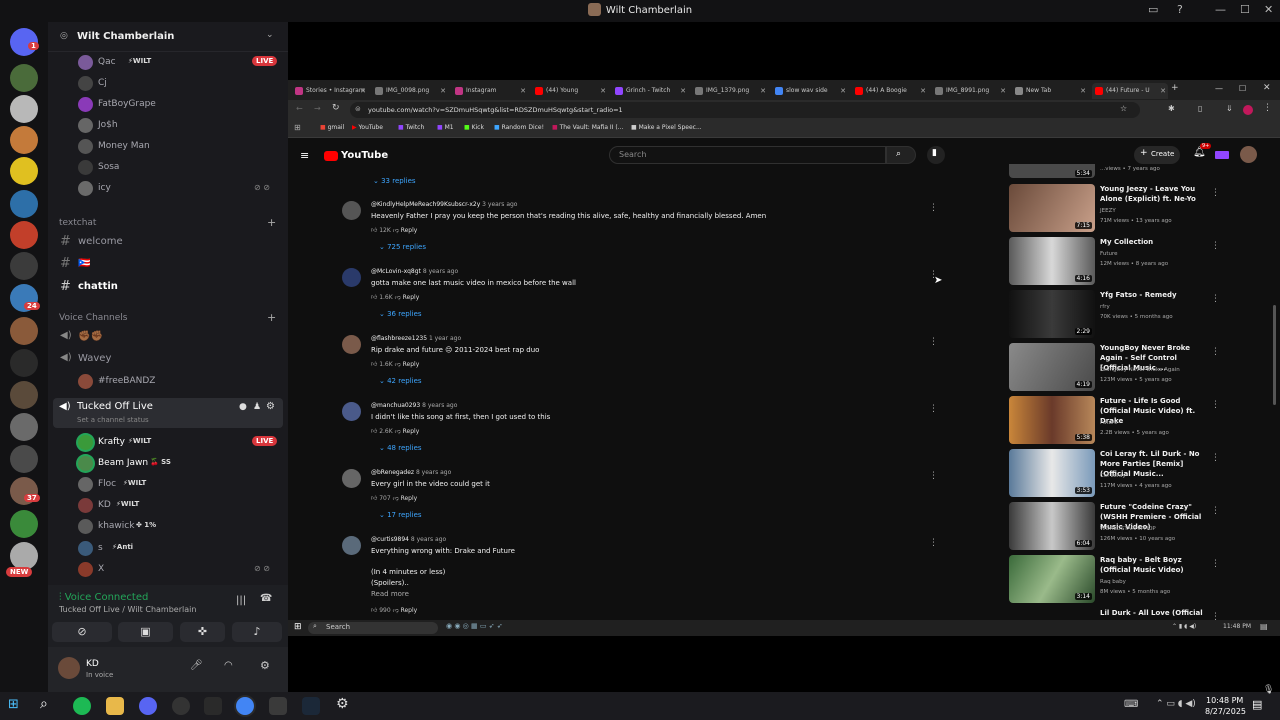 This screenshot has height=720, width=1280. Describe the element at coordinates (490, 91) in the screenshot. I see `browser-tab: Instagram ✕` at that location.